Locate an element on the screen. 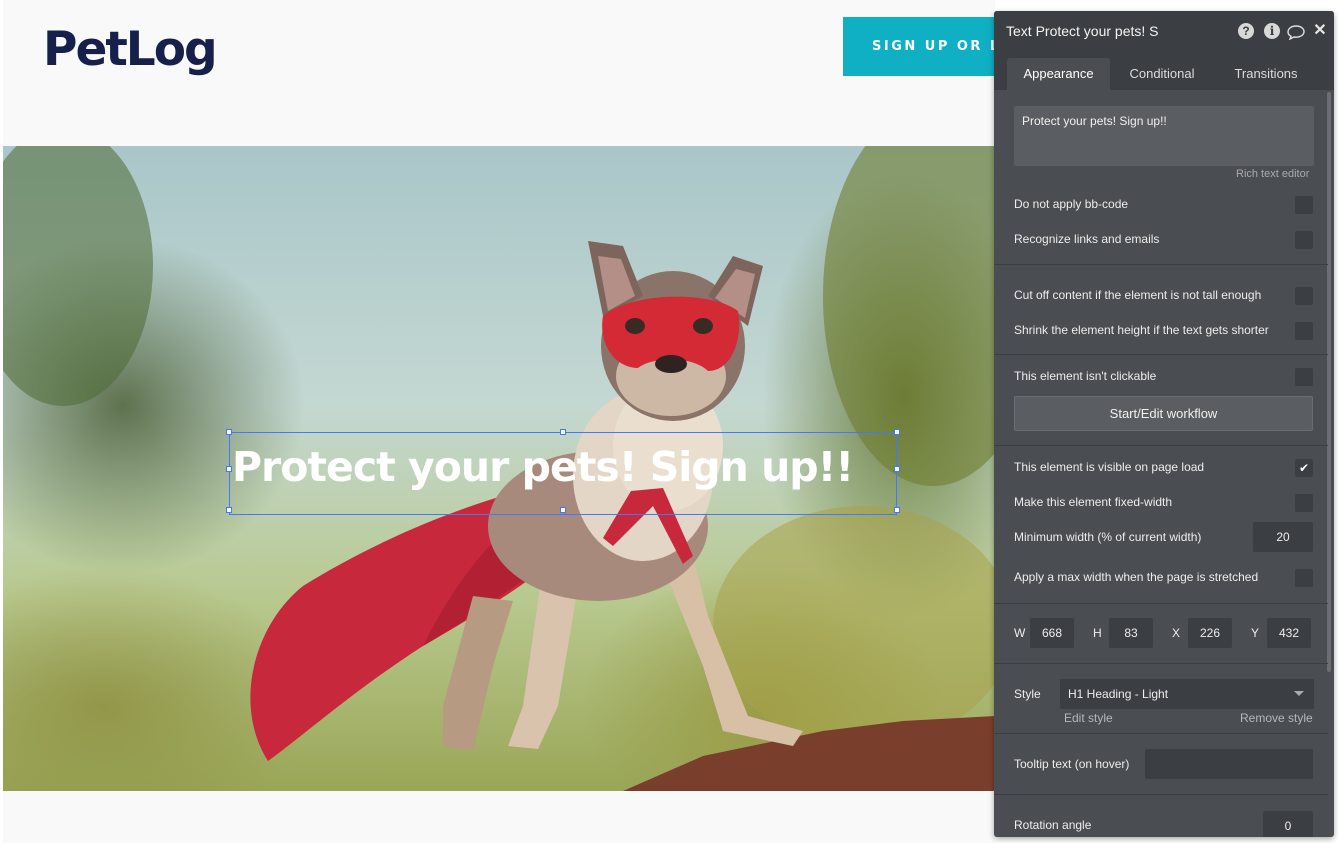  style-label: Style is located at coordinates (1027, 694).